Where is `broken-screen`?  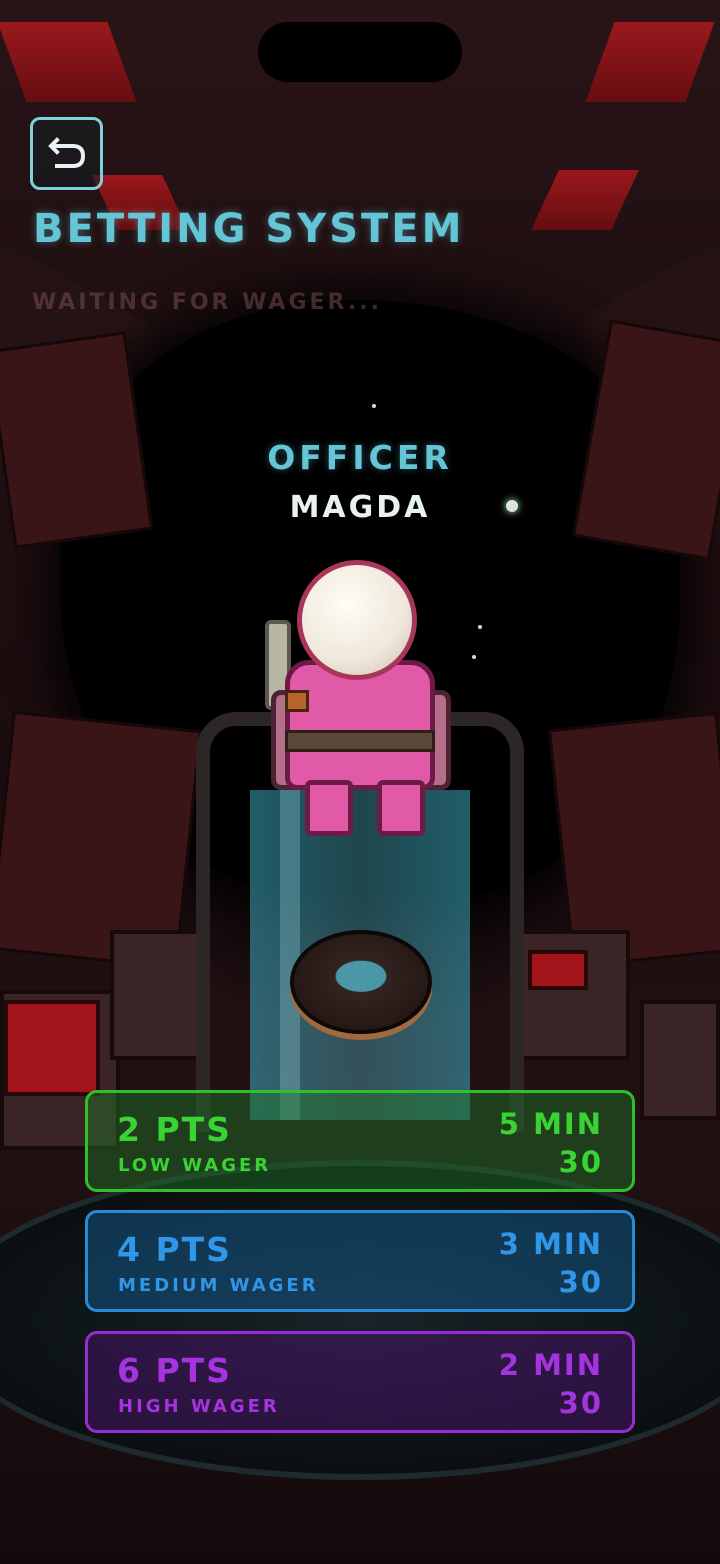
broken-screen is located at coordinates (52, 1048).